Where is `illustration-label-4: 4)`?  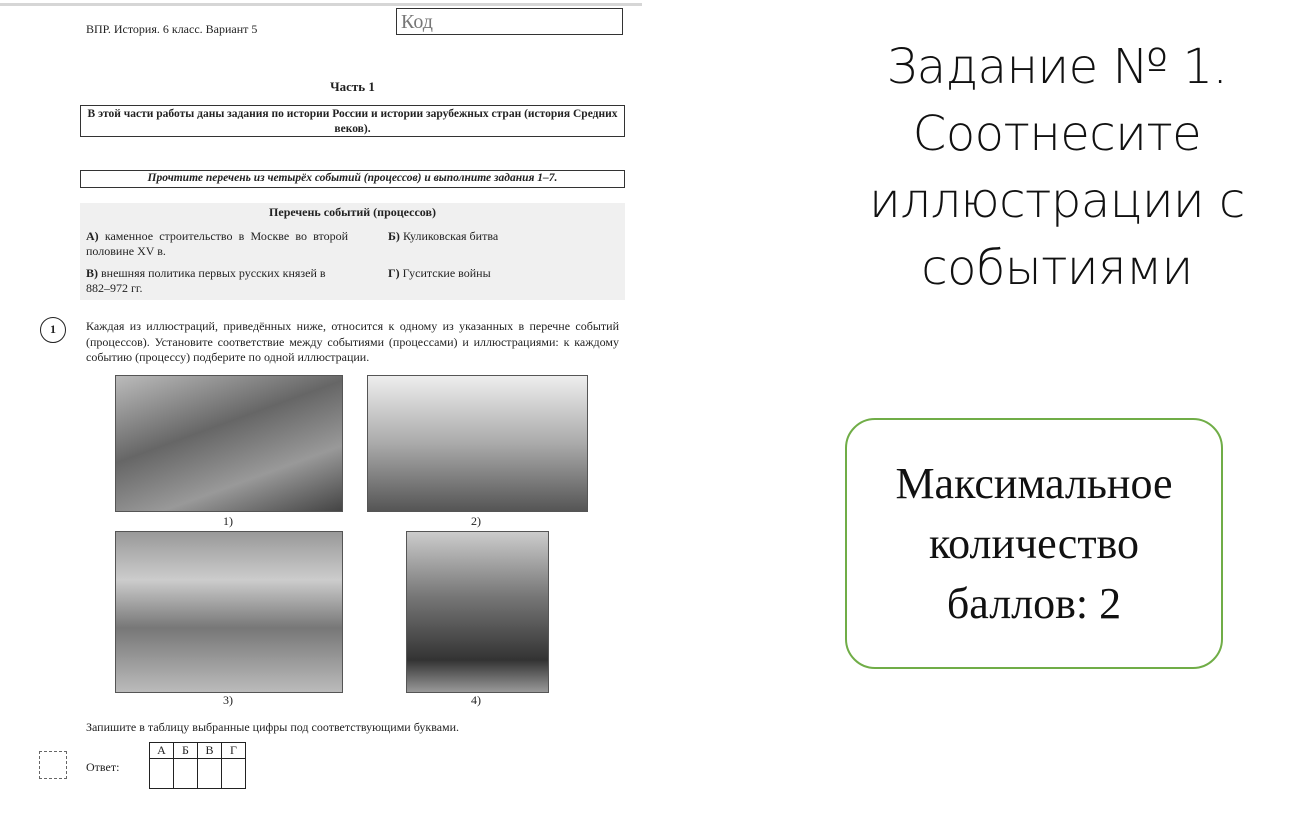 illustration-label-4: 4) is located at coordinates (476, 700).